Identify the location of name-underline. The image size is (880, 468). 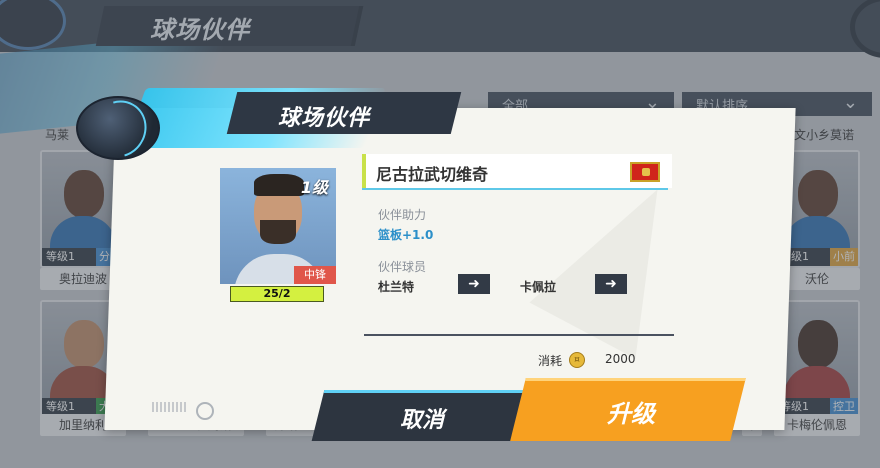
(515, 189).